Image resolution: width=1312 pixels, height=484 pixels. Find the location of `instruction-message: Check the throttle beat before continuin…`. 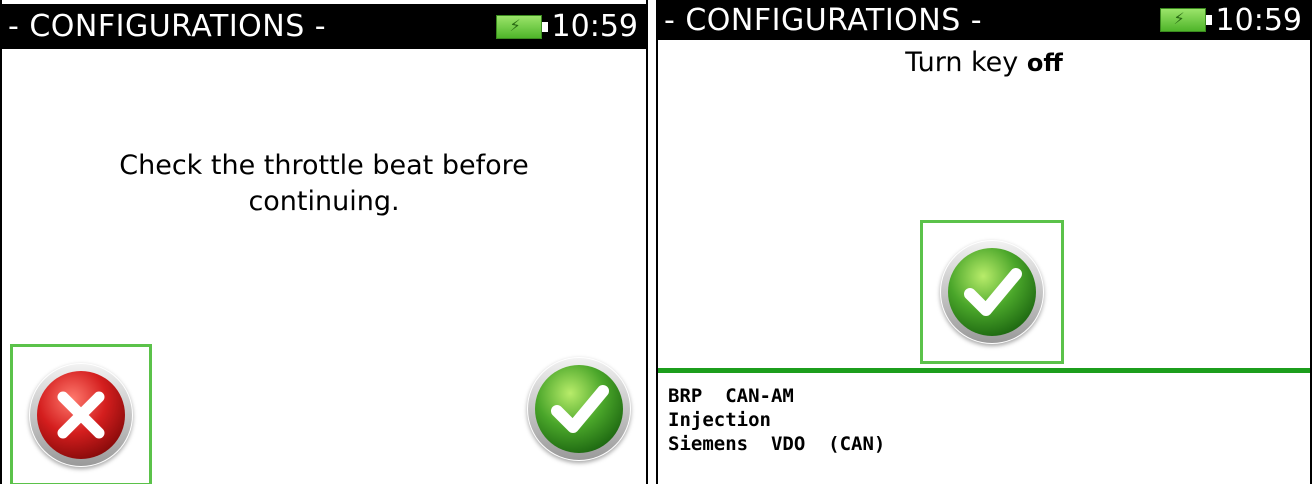

instruction-message: Check the throttle beat before continuin… is located at coordinates (324, 184).